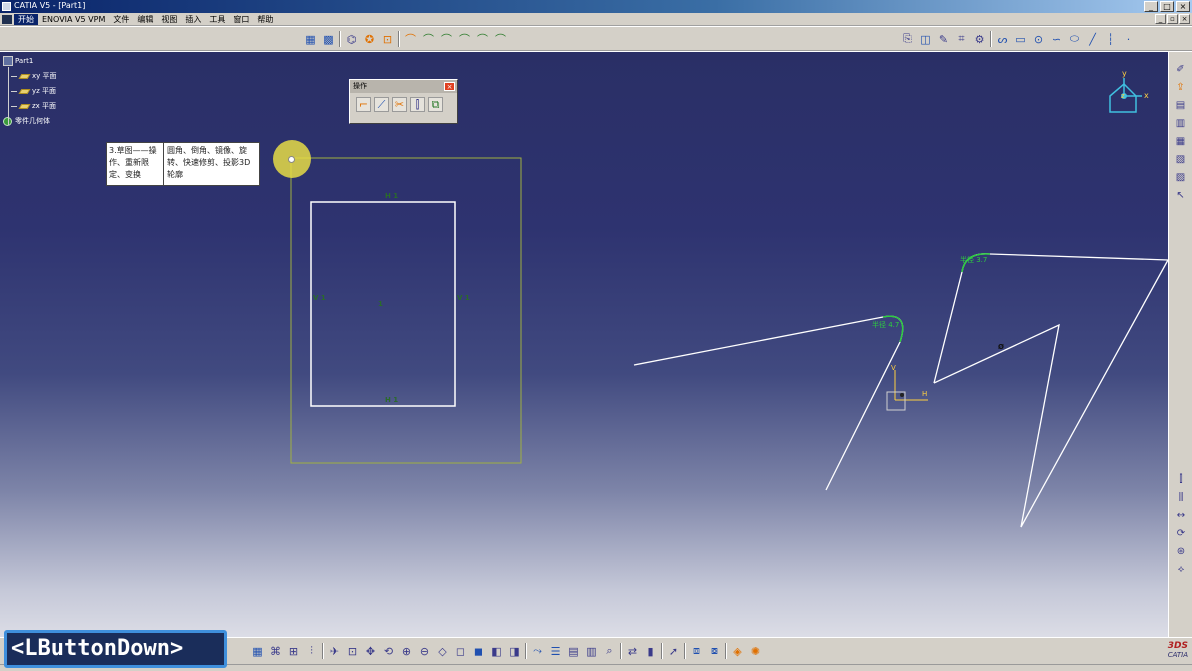  Describe the element at coordinates (1160, 19) in the screenshot. I see `doc-minimize-button: _` at that location.